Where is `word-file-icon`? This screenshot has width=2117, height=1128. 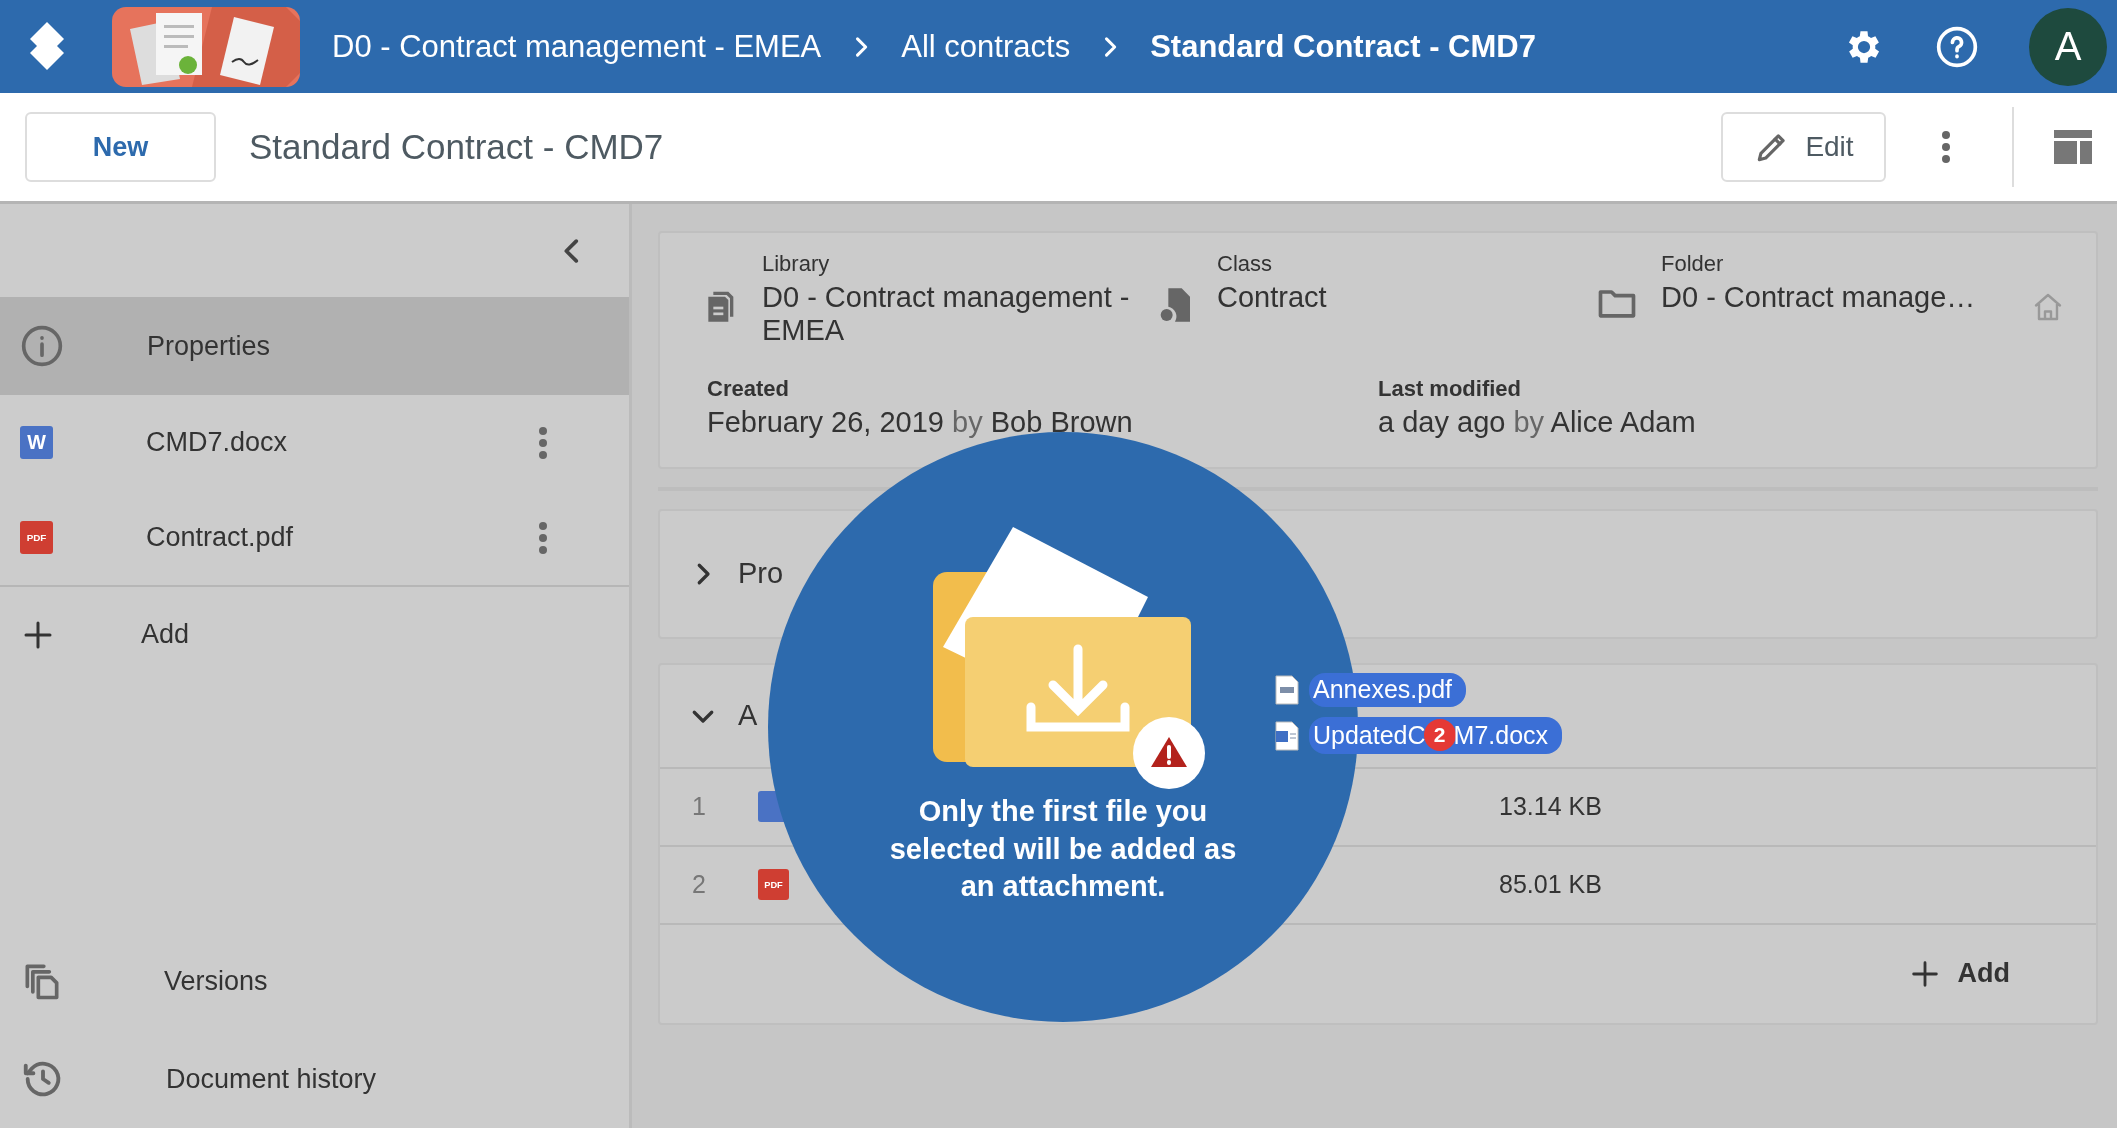
word-file-icon is located at coordinates (1287, 735).